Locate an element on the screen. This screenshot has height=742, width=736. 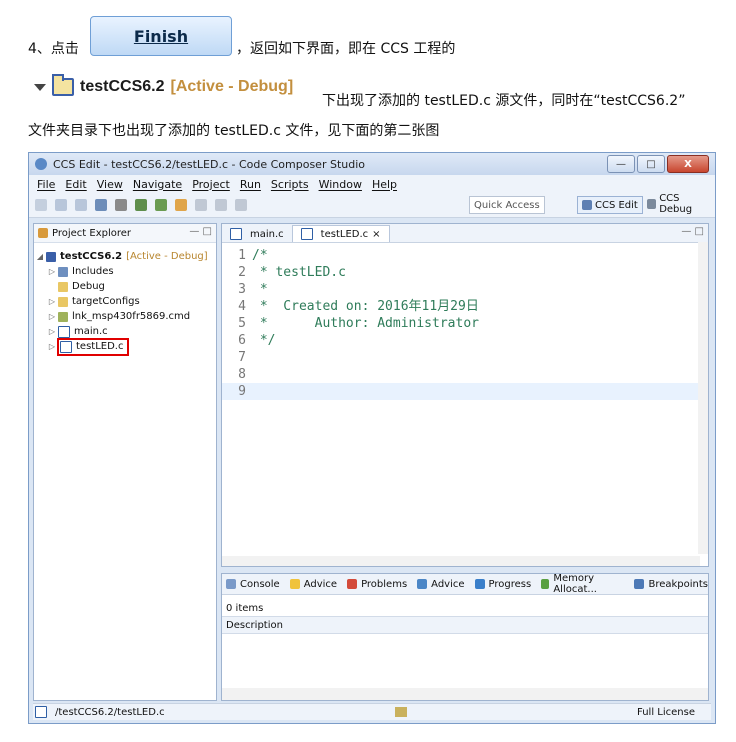
bug-icon is located at coordinates (161, 205).